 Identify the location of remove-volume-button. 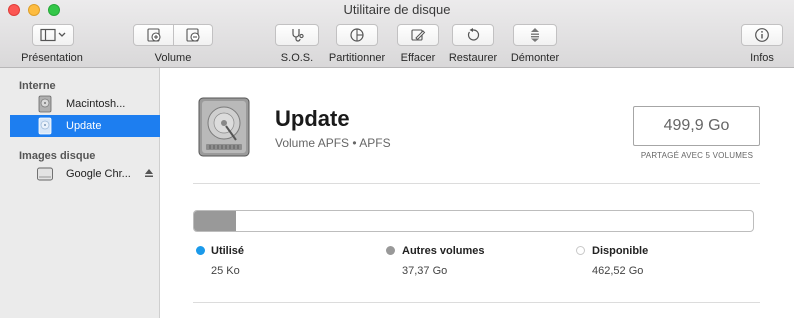
(193, 35).